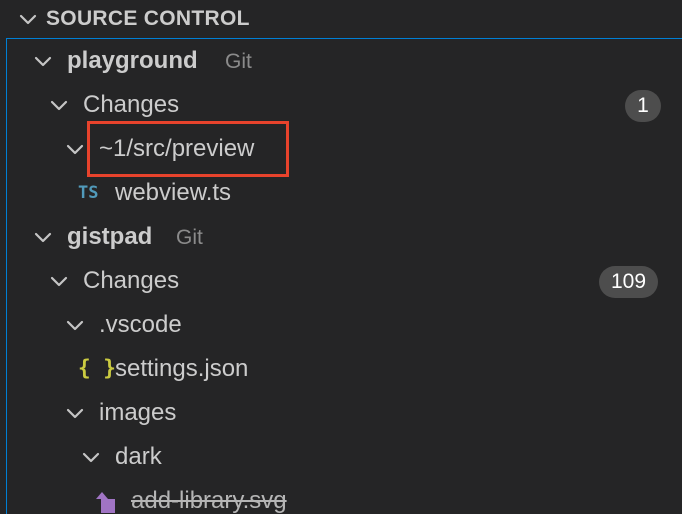 The height and width of the screenshot is (514, 682). I want to click on changes-group-row: Changes 109, so click(344, 281).